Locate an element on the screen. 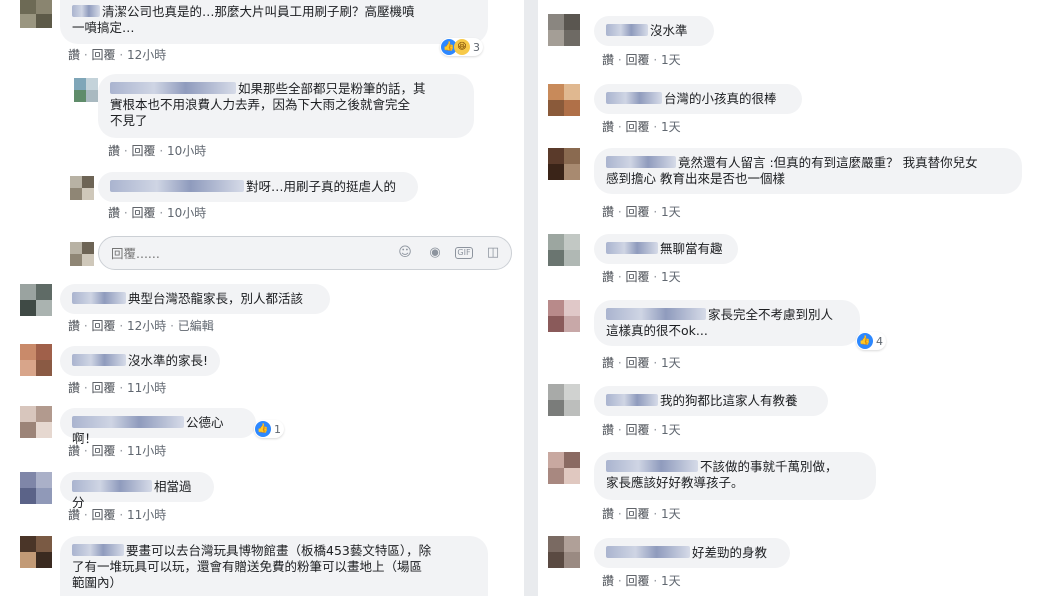  reply-input is located at coordinates (241, 253).